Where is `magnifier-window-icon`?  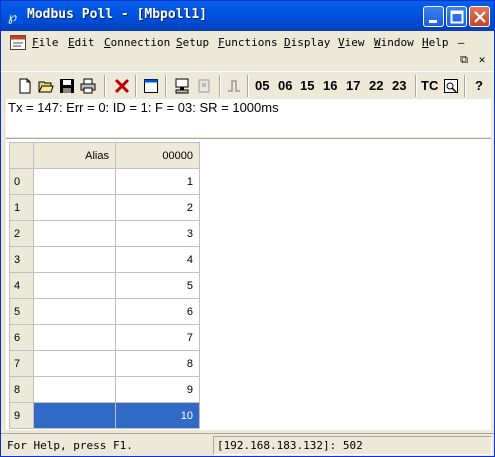
magnifier-window-icon is located at coordinates (451, 86).